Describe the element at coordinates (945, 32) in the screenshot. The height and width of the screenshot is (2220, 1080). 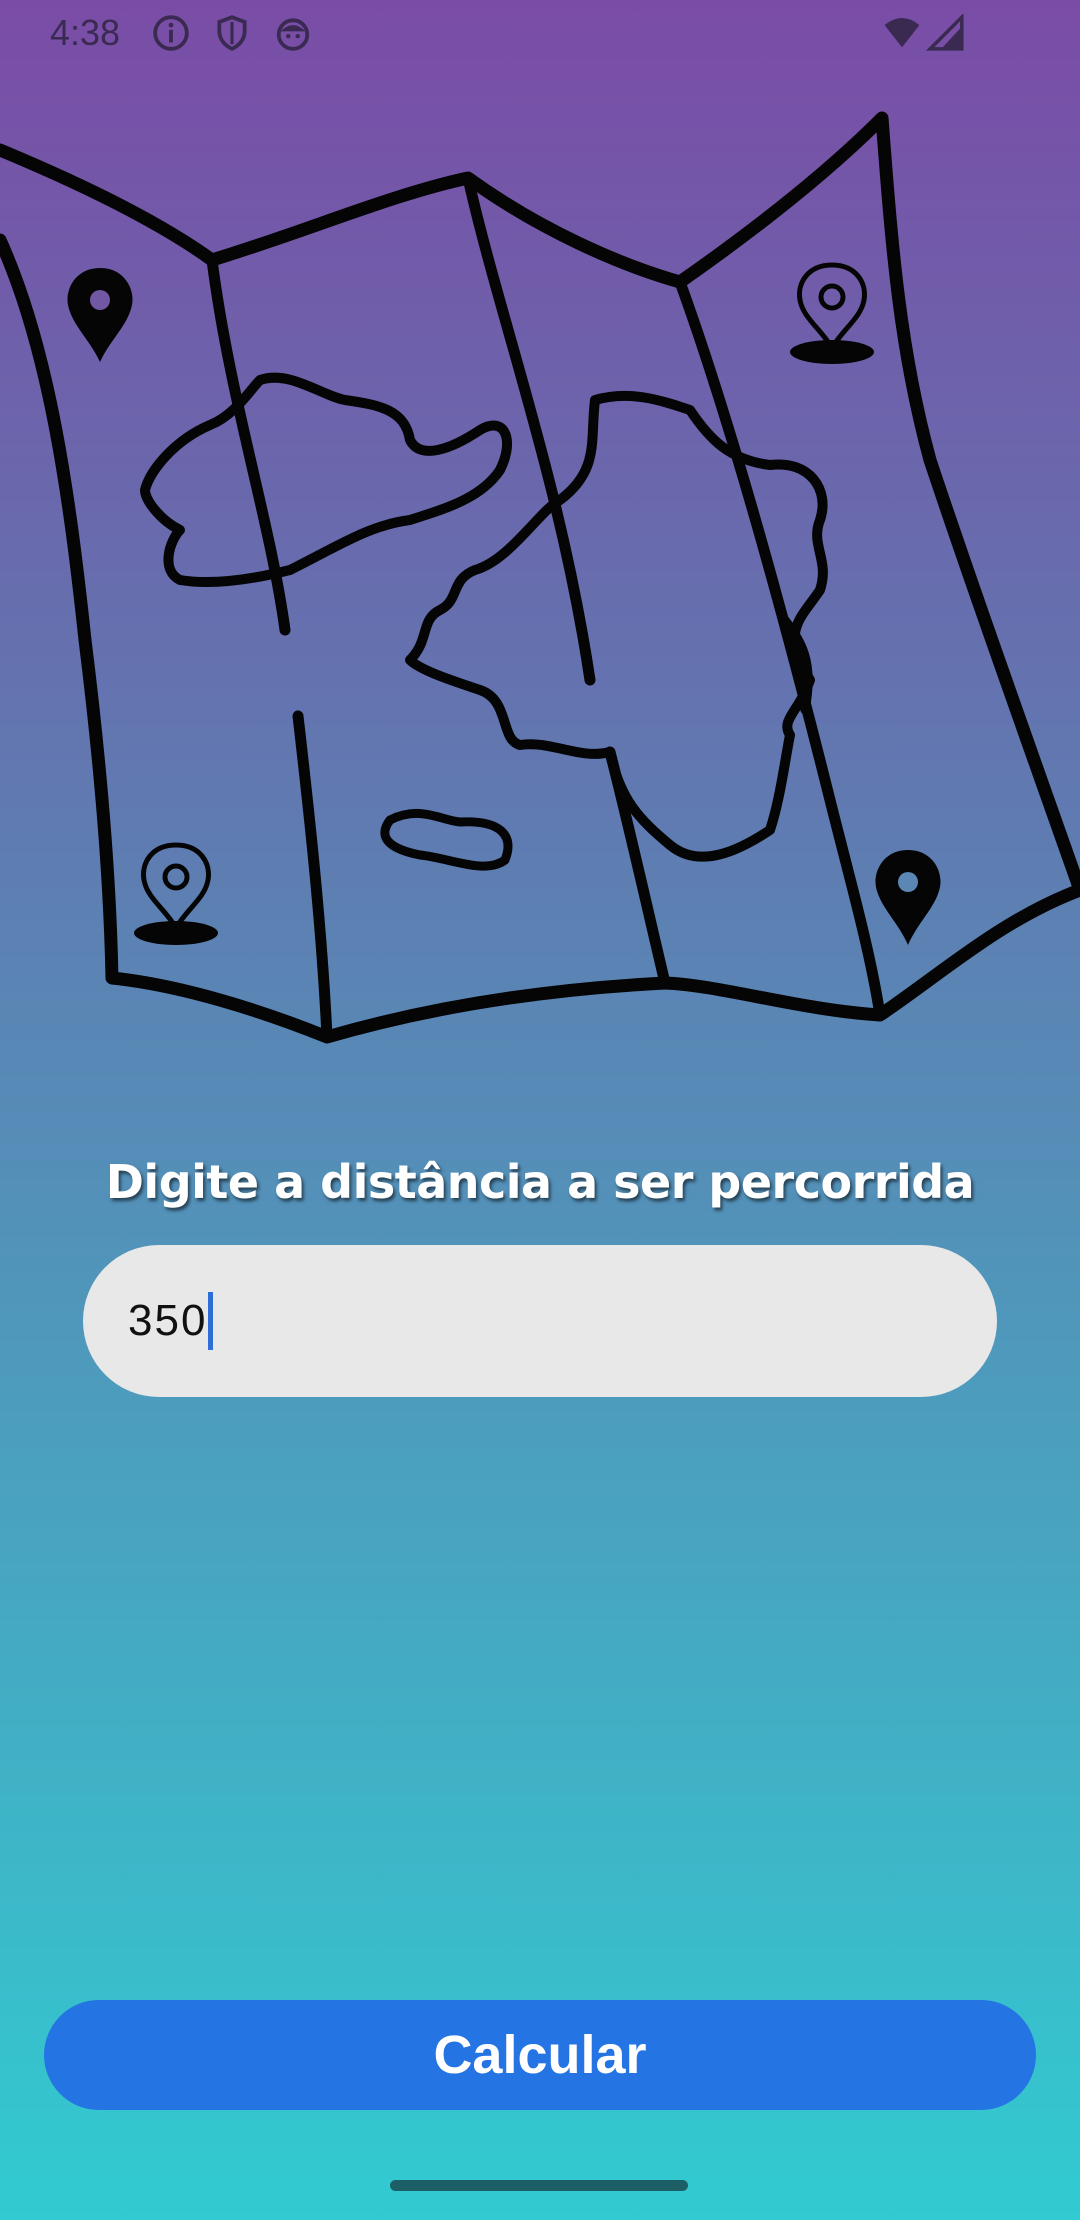
I see `cell-signal-icon` at that location.